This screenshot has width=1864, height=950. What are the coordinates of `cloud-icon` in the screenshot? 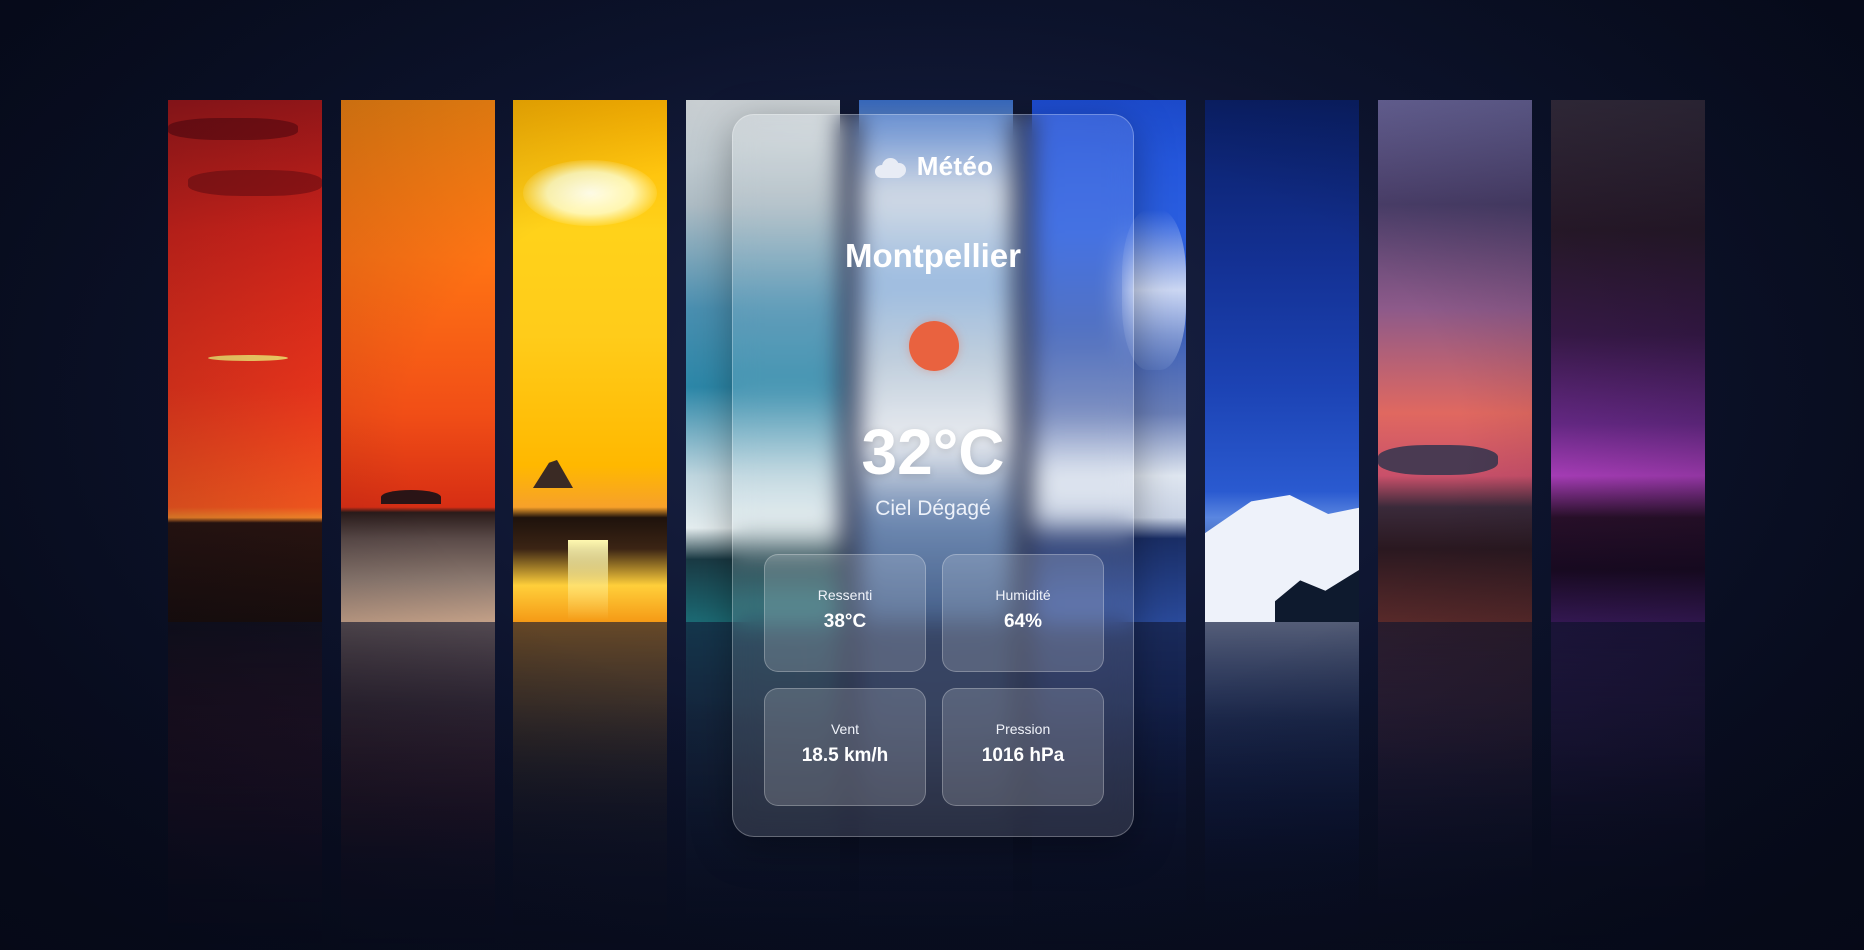 It's located at (890, 167).